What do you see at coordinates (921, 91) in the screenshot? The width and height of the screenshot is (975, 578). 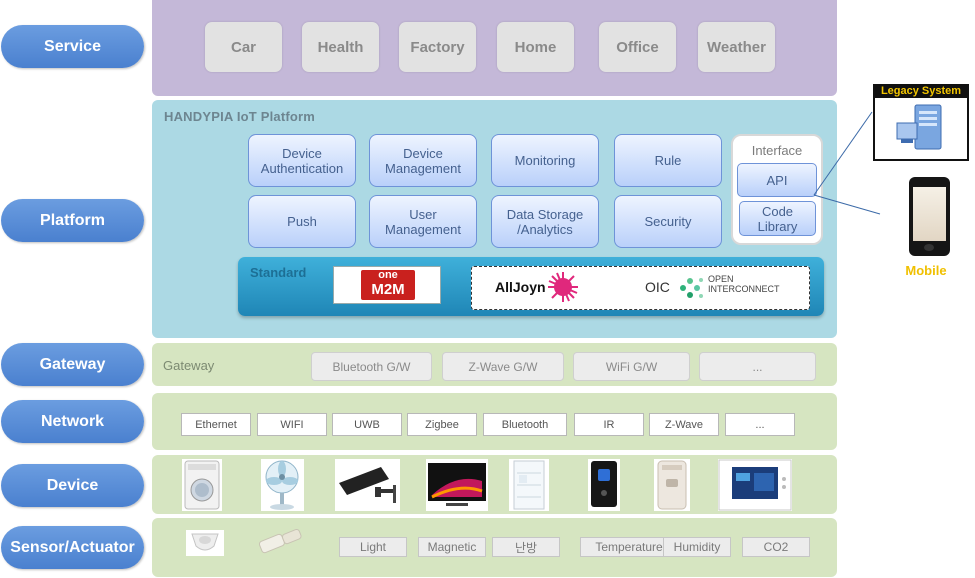 I see `legacy-system-label: Legacy System` at bounding box center [921, 91].